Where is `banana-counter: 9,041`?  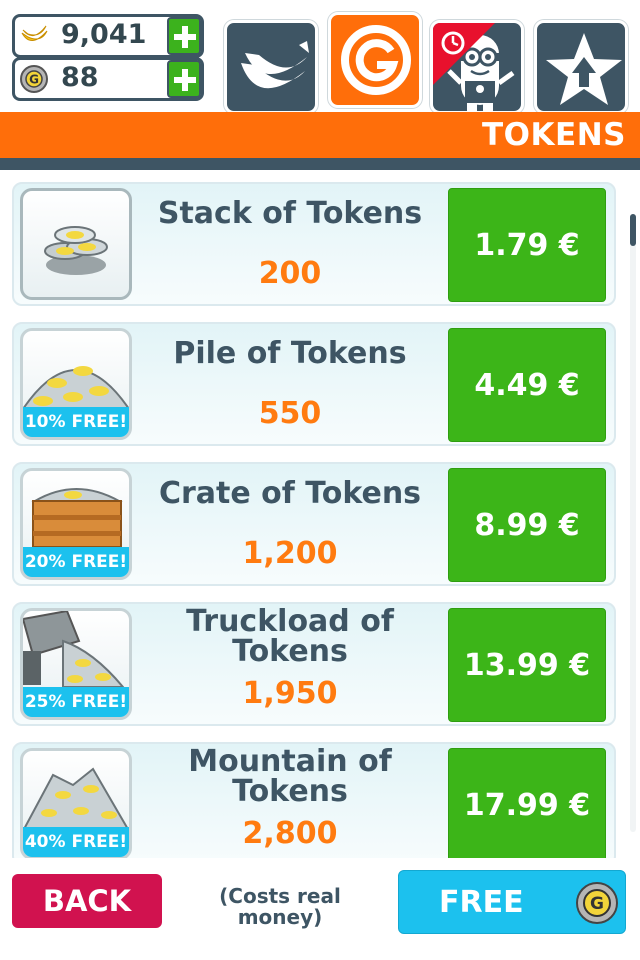
banana-counter: 9,041 is located at coordinates (108, 36).